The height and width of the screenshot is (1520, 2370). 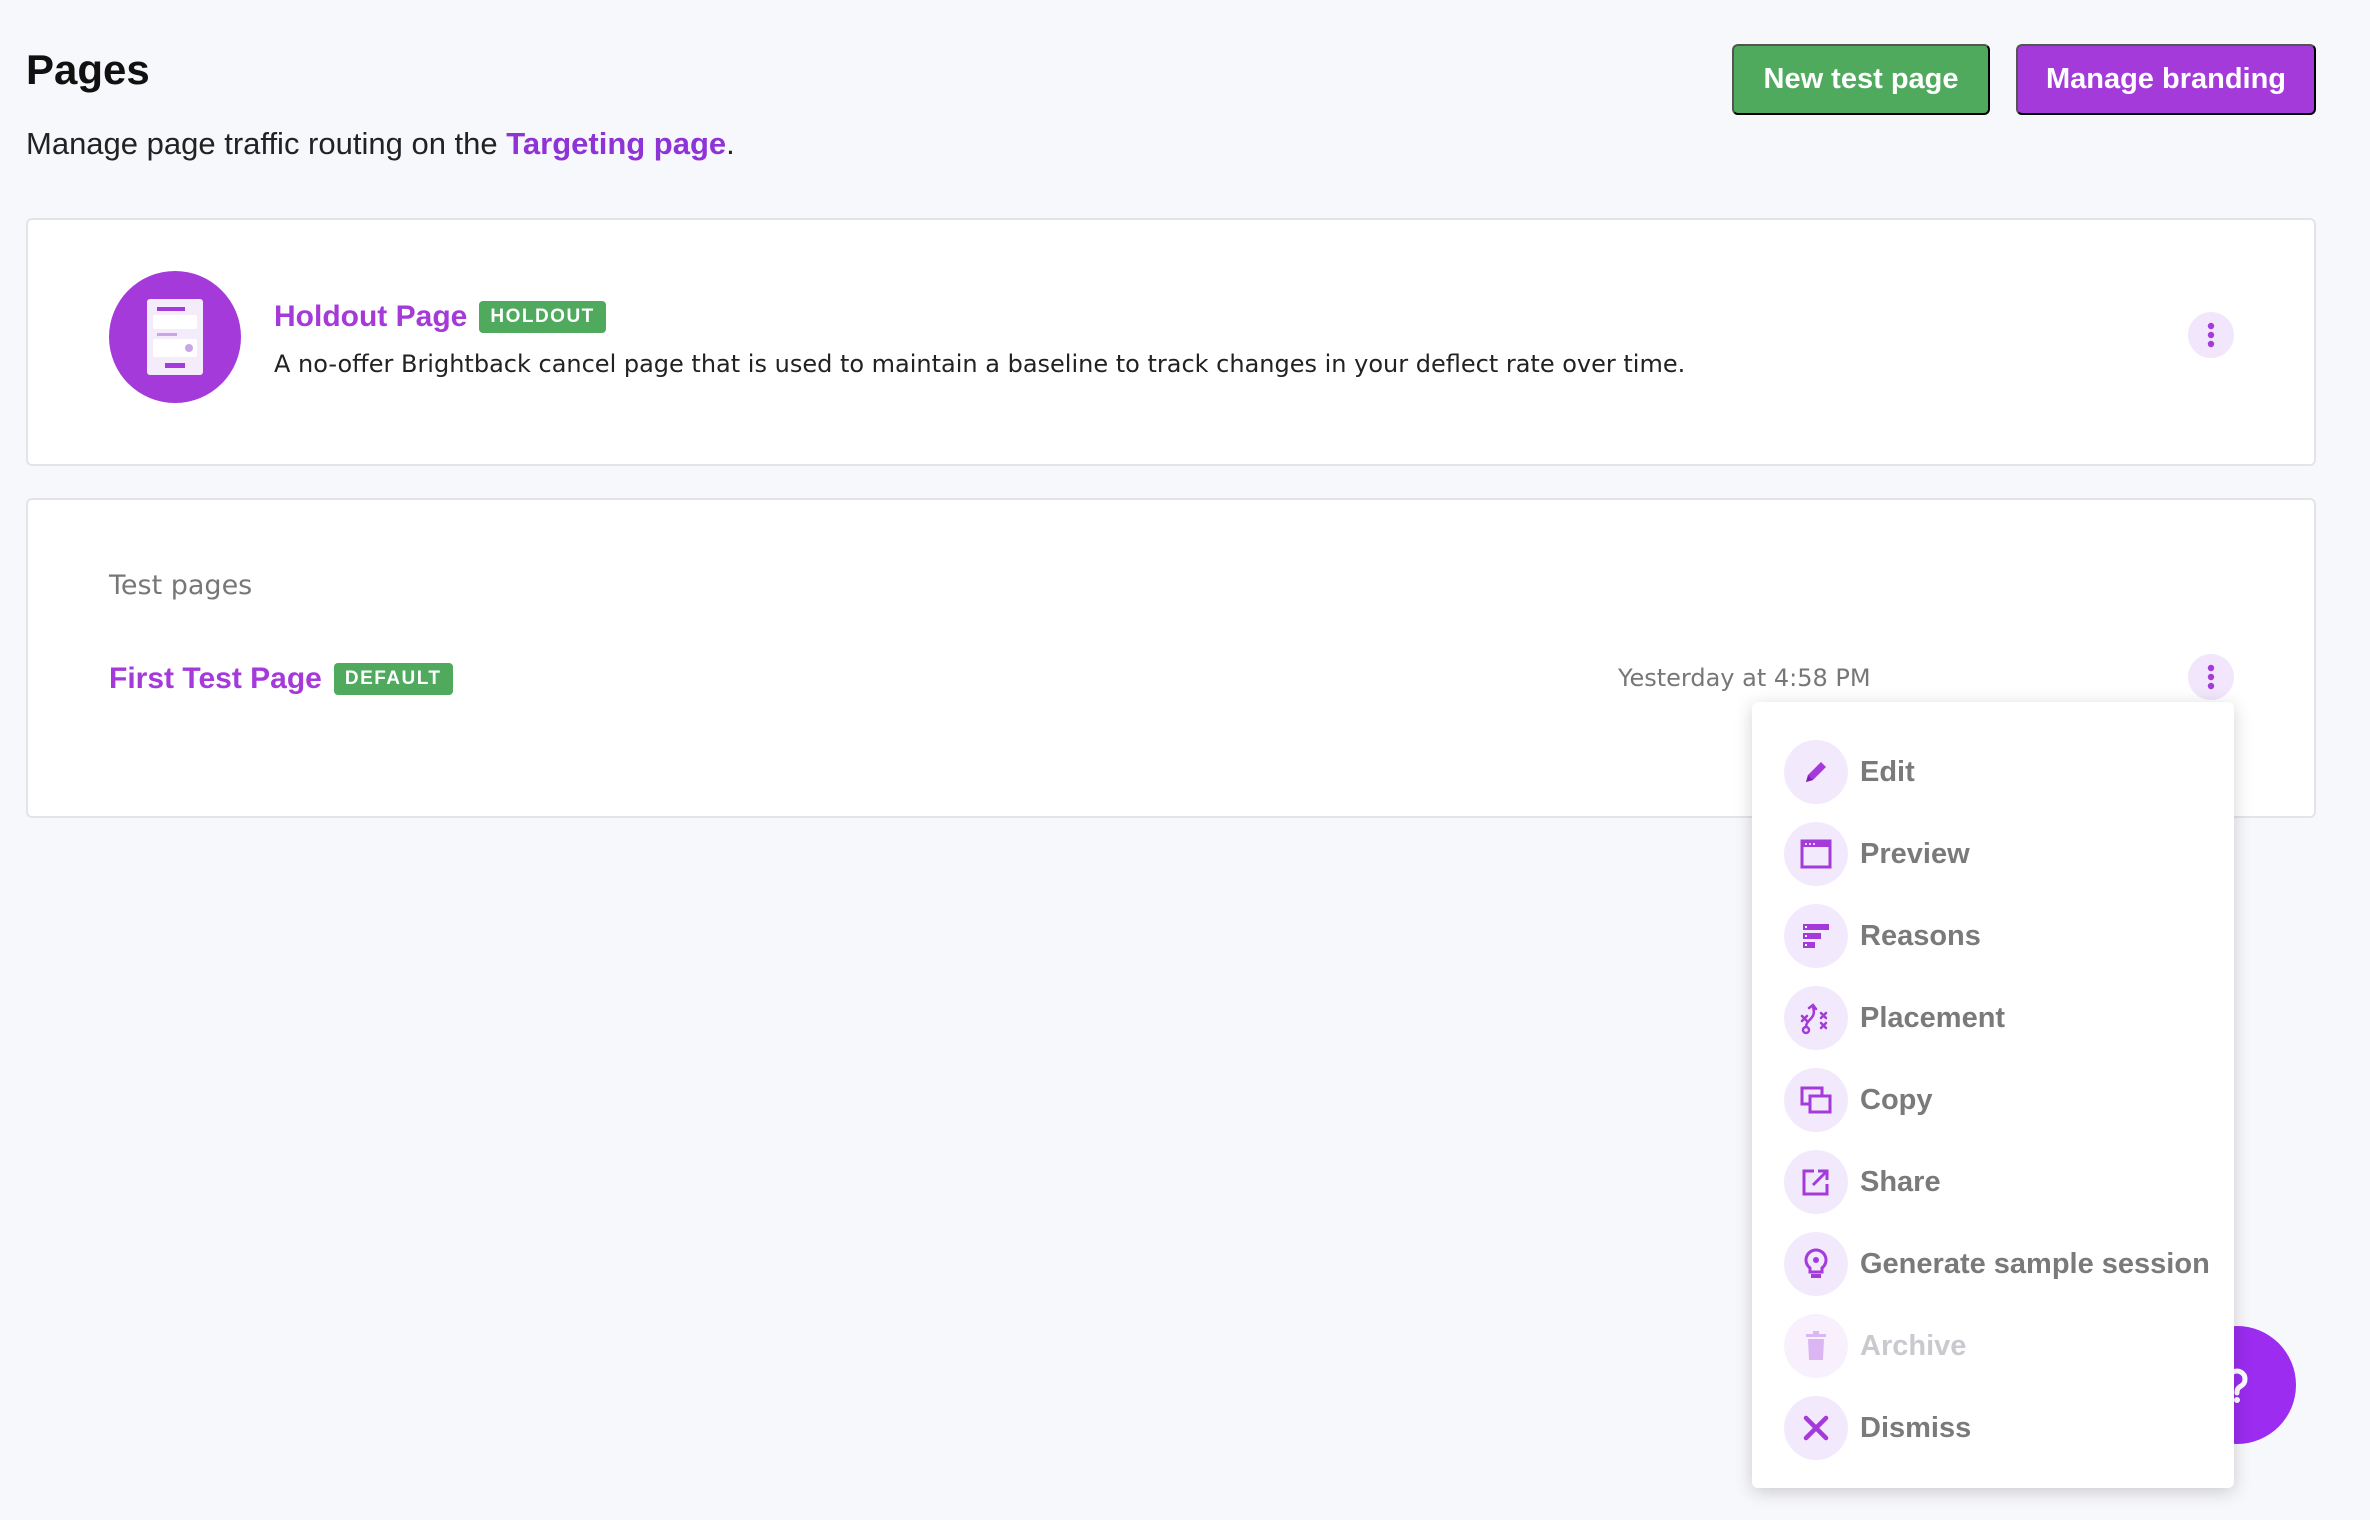 What do you see at coordinates (1993, 1100) in the screenshot?
I see `menu-item-copy: Copy` at bounding box center [1993, 1100].